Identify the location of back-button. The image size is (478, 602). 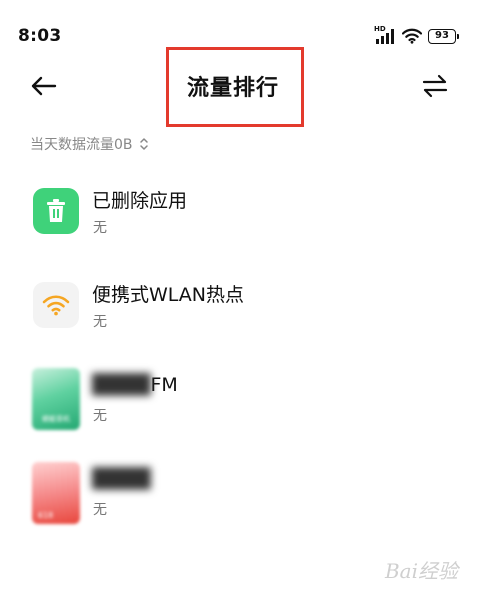
(44, 86).